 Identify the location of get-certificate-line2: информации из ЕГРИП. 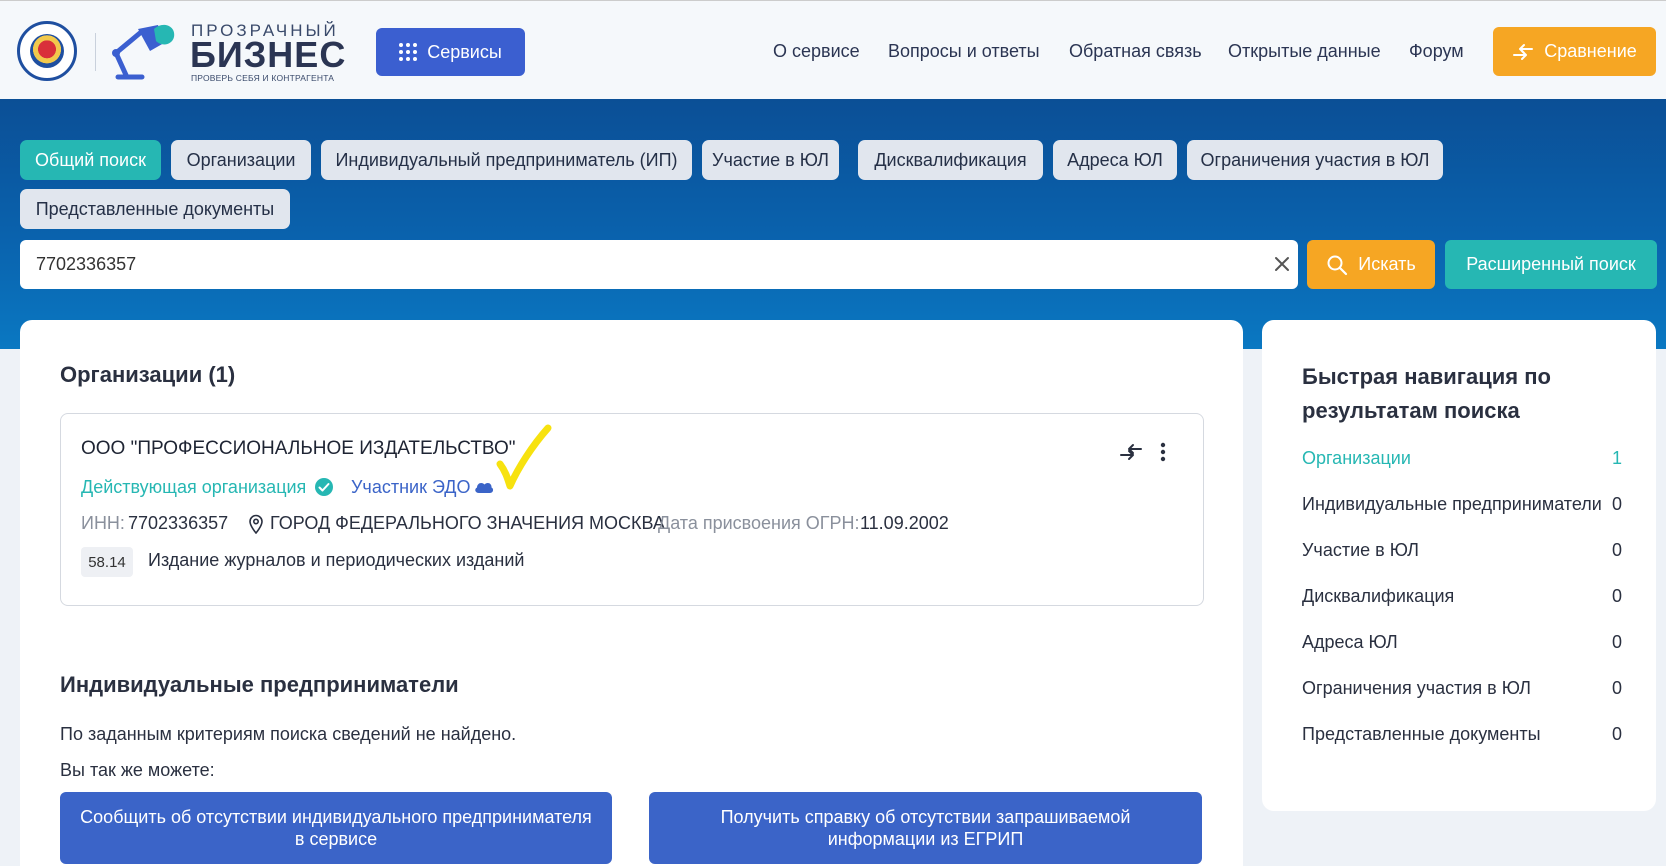
(925, 839).